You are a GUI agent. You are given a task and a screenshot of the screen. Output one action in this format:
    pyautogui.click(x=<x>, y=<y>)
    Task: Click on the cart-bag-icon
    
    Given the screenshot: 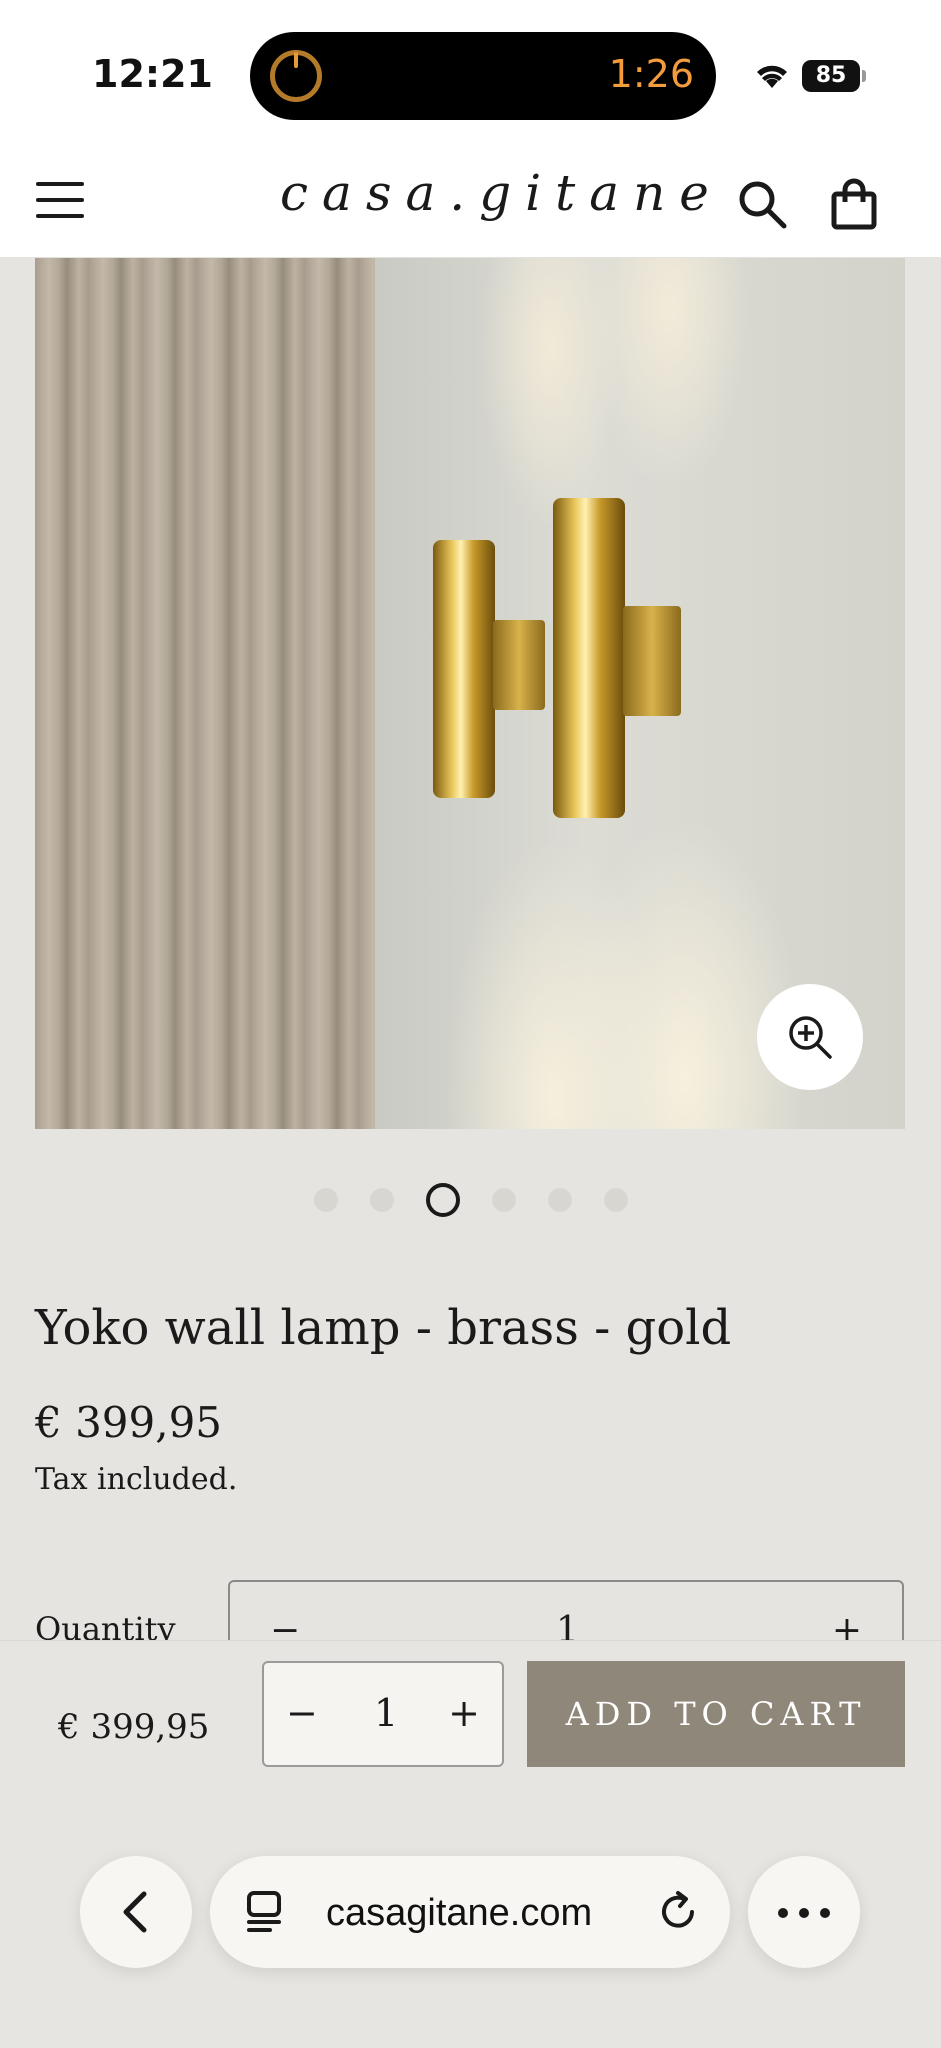 What is the action you would take?
    pyautogui.click(x=854, y=204)
    